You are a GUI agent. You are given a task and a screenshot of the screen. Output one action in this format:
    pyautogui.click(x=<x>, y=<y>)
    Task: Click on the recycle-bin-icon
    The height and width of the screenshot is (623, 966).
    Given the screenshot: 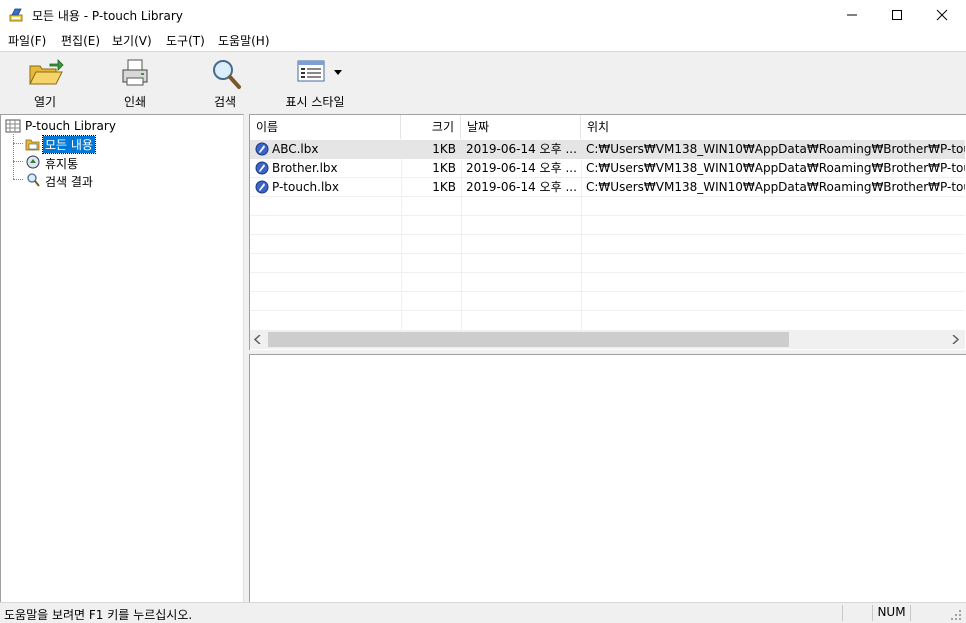 What is the action you would take?
    pyautogui.click(x=33, y=162)
    